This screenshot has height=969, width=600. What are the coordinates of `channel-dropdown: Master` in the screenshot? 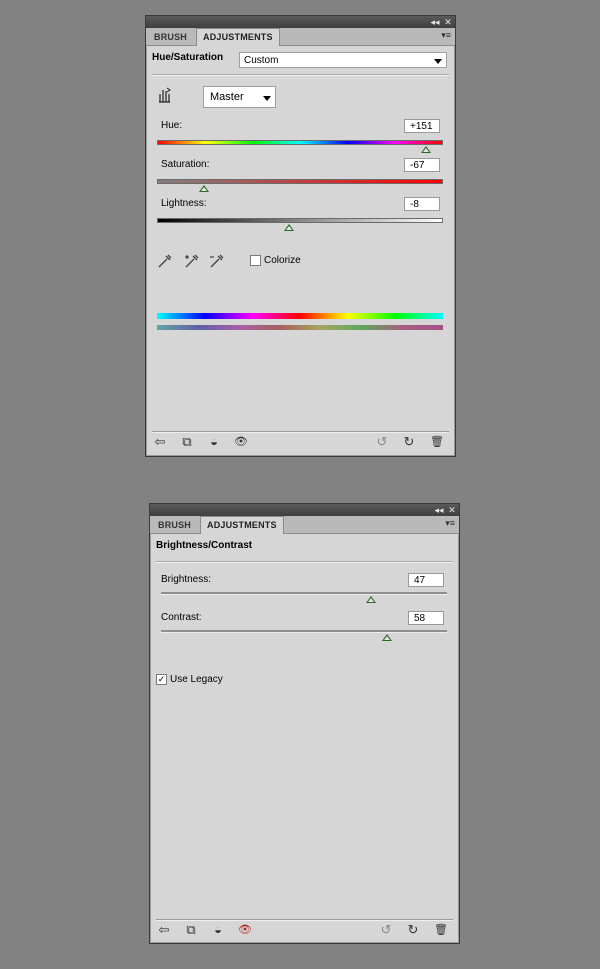 It's located at (239, 97).